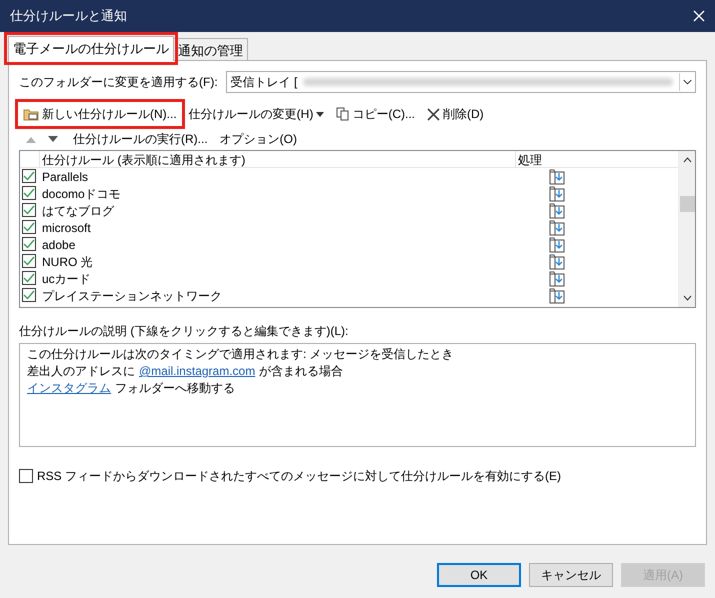 The image size is (715, 598). Describe the element at coordinates (69, 388) in the screenshot. I see `link: インスタグラム` at that location.